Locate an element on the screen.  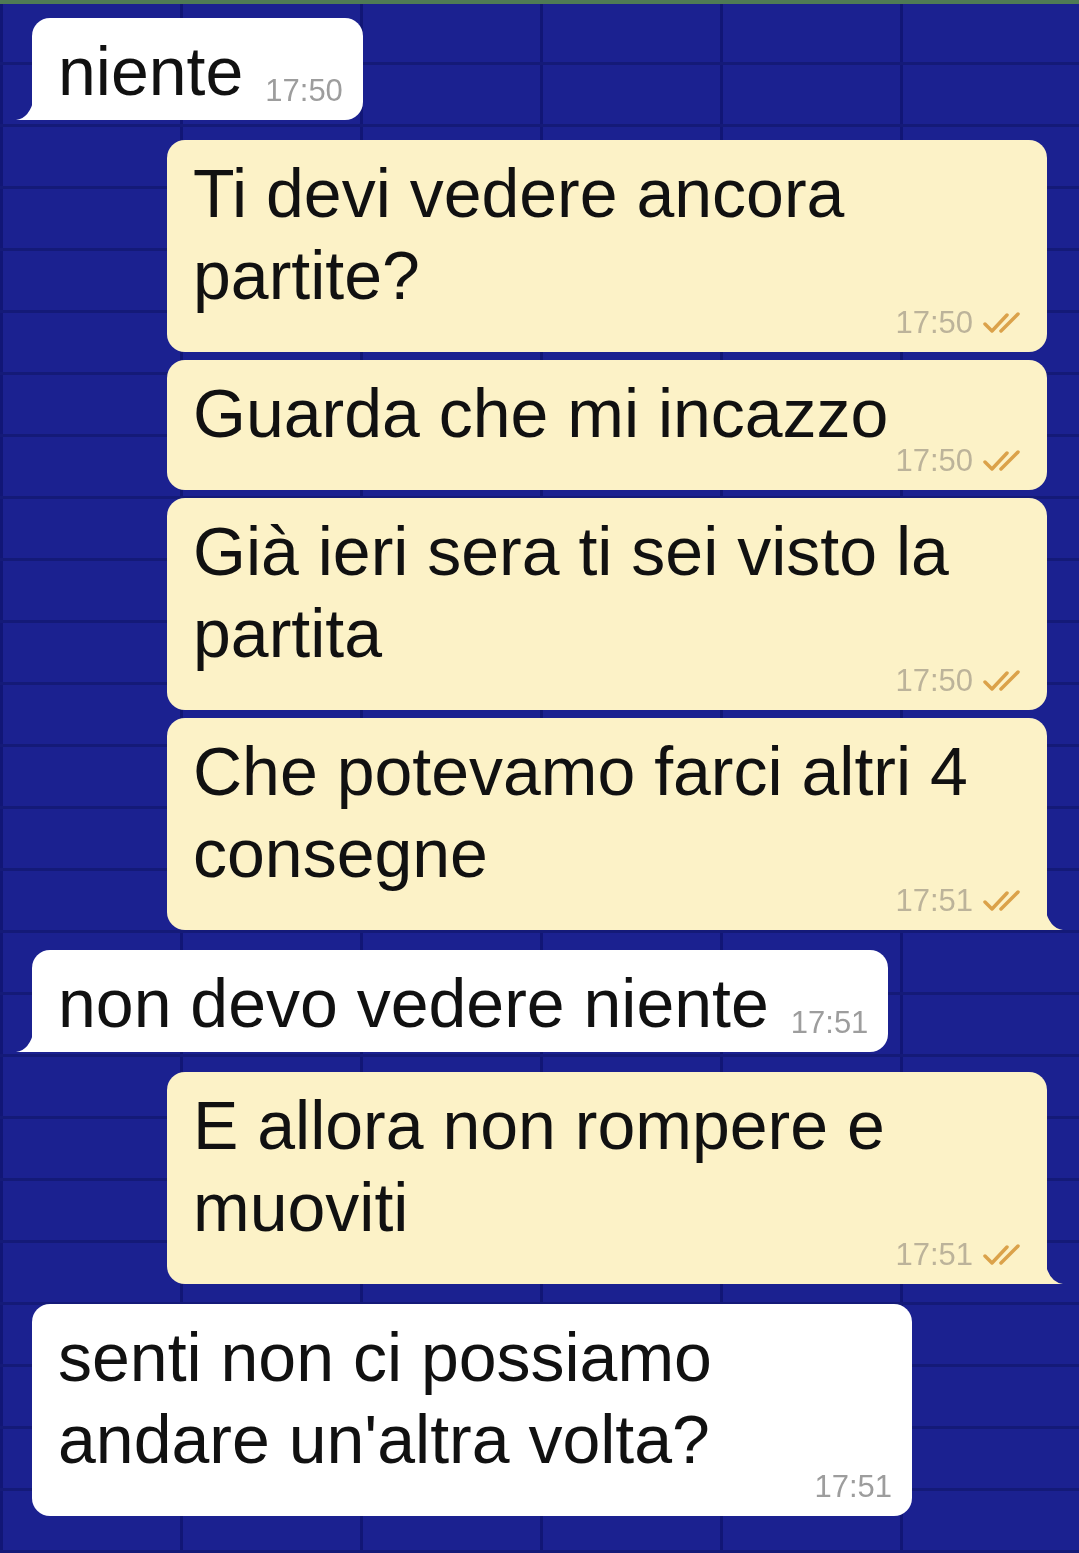
message-text: non devo vedere niente is located at coordinates (413, 1003).